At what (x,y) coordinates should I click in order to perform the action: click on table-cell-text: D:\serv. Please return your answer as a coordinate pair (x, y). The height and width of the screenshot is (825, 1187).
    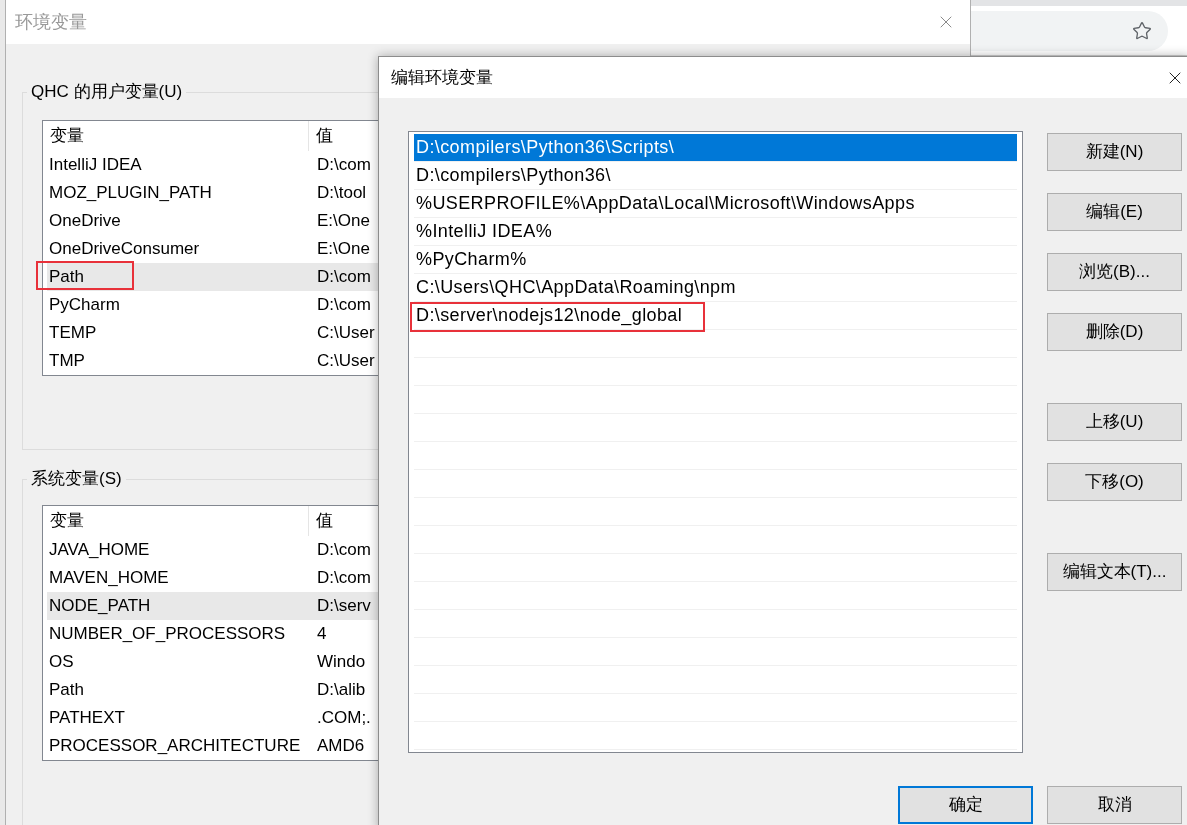
    Looking at the image, I should click on (343, 606).